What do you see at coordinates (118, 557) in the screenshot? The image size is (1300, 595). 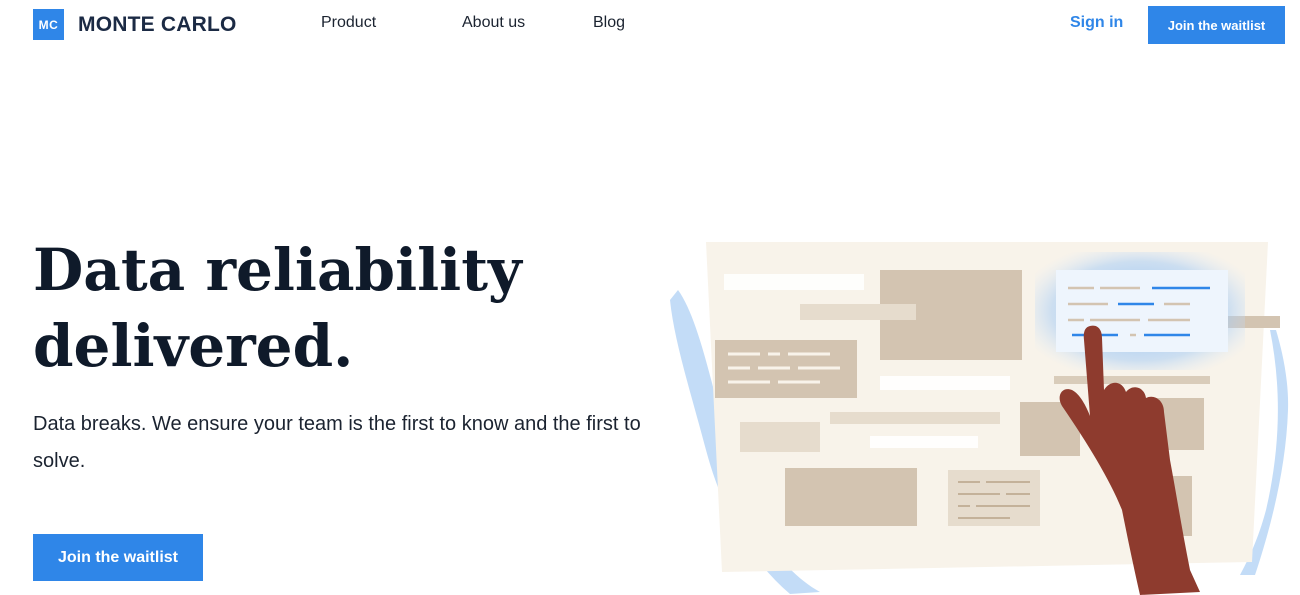 I see `join-waitlist-hero-button: Join the waitlist` at bounding box center [118, 557].